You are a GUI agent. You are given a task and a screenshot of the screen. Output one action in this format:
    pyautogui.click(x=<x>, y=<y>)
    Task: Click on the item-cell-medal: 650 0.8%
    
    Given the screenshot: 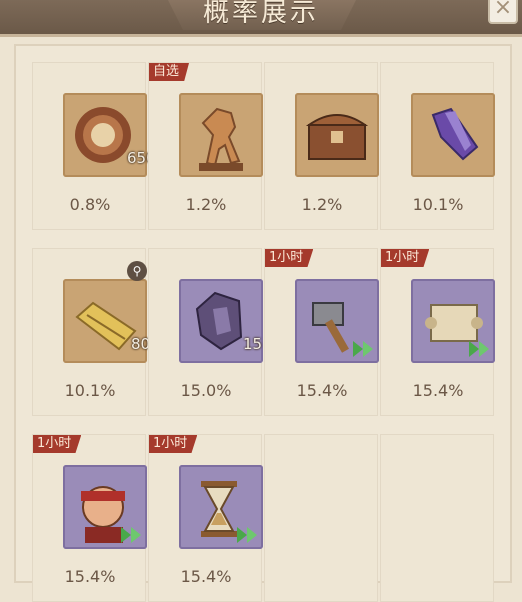 What is the action you would take?
    pyautogui.click(x=94, y=146)
    